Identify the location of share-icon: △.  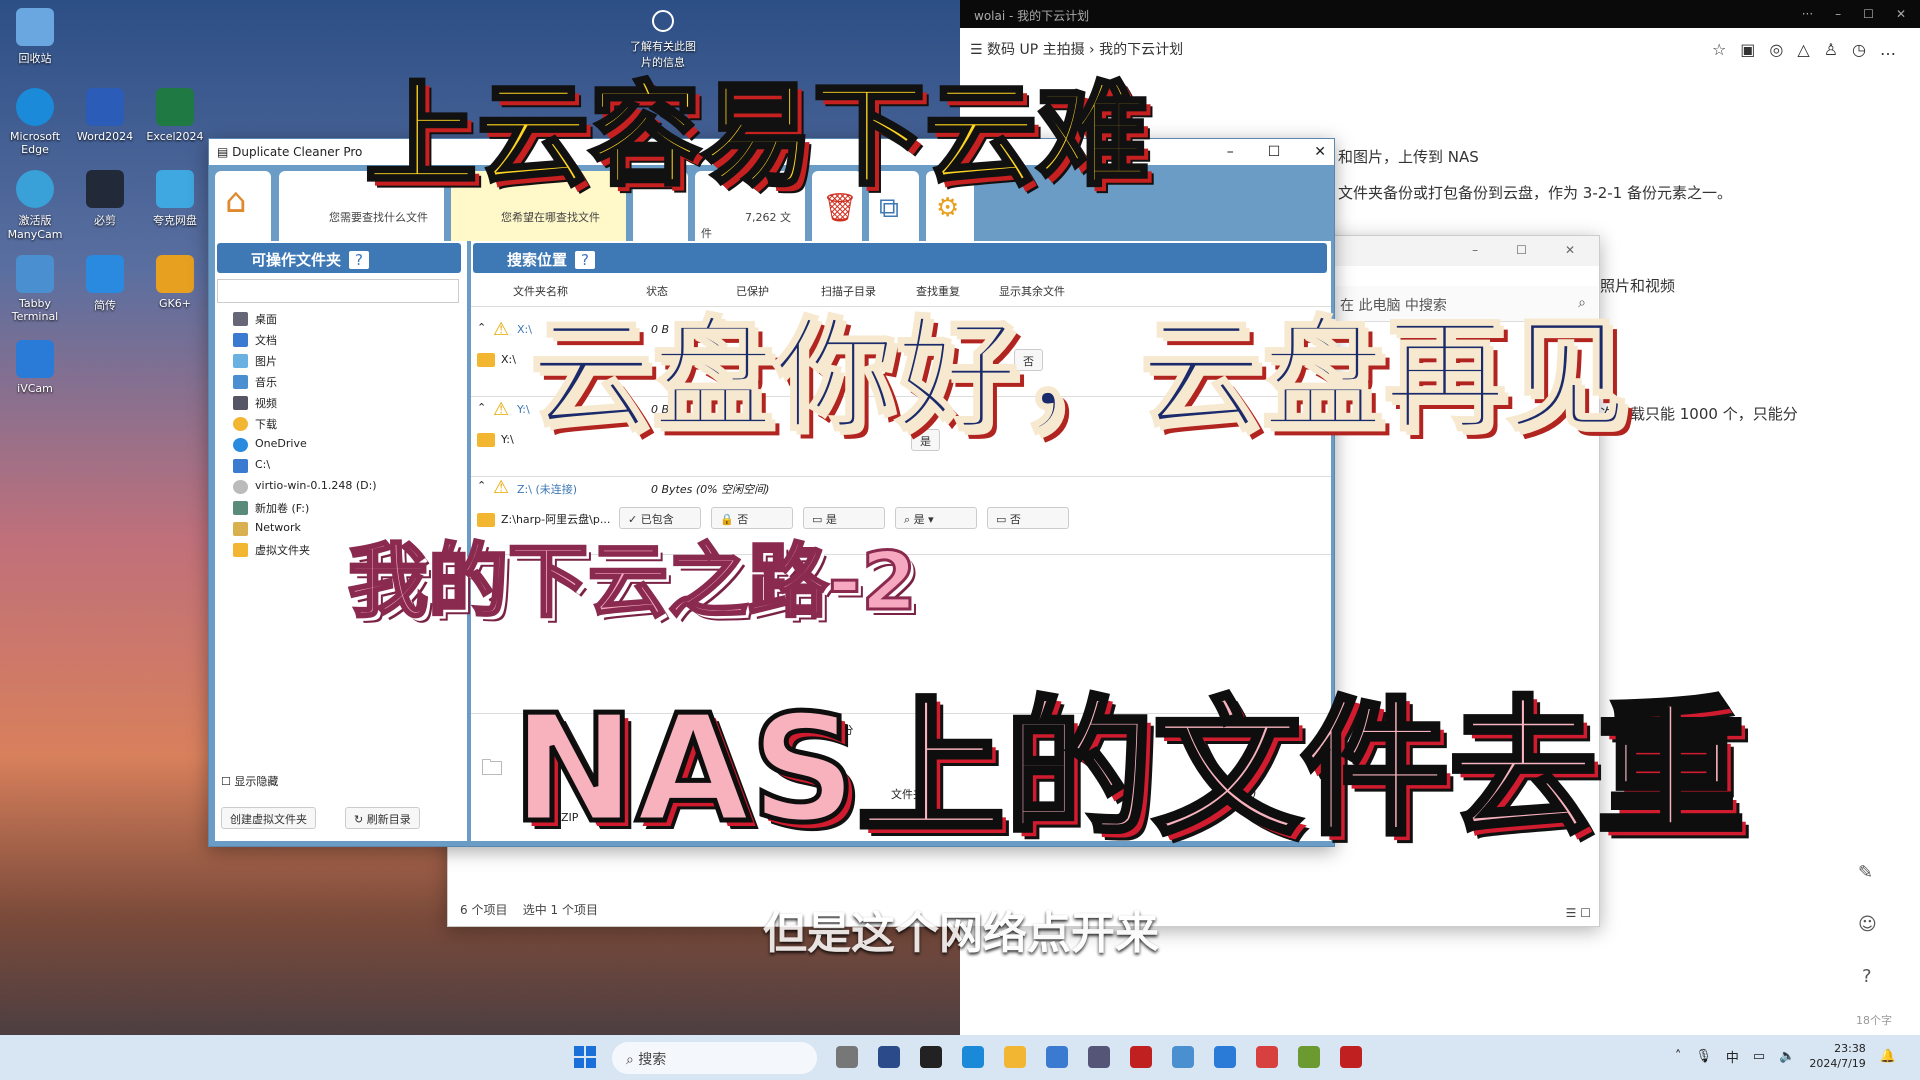
(1810, 49).